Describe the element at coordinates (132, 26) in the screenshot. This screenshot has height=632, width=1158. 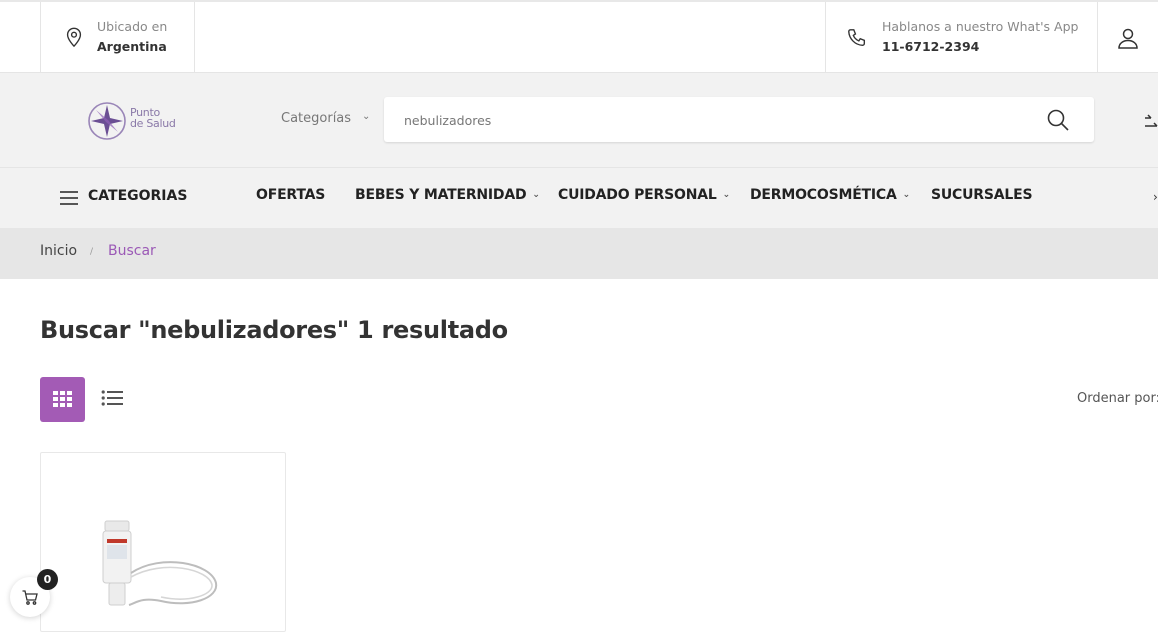
I see `location-label: Ubicado en` at that location.